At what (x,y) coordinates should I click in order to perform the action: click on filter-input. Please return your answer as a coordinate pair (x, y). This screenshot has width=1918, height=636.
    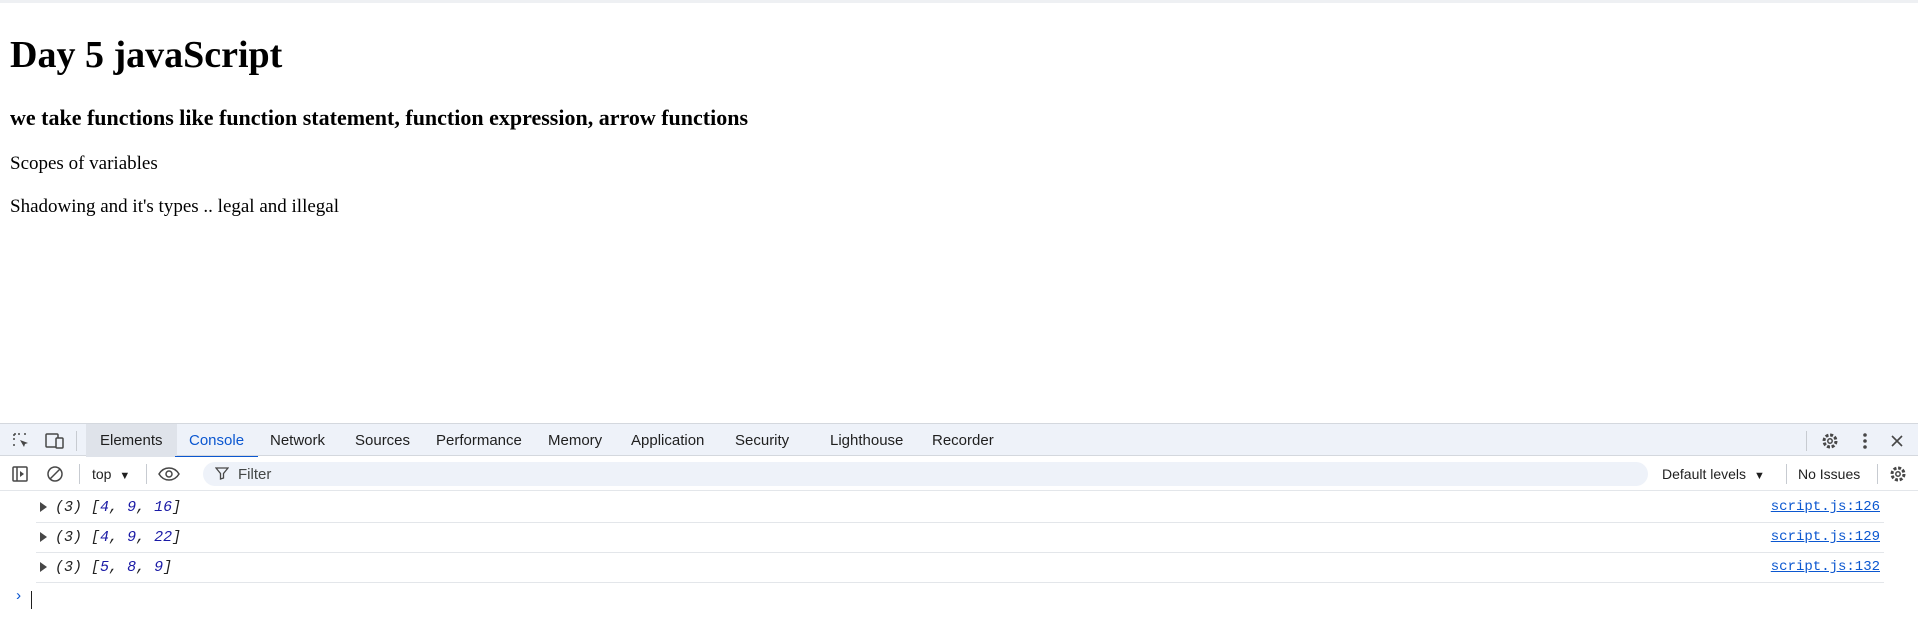
    Looking at the image, I should click on (936, 474).